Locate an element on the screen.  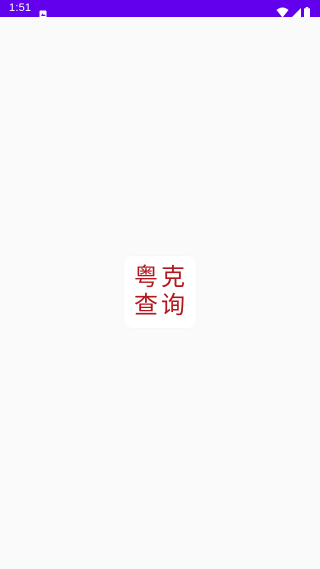
logo-char-2: 克 is located at coordinates (173, 277).